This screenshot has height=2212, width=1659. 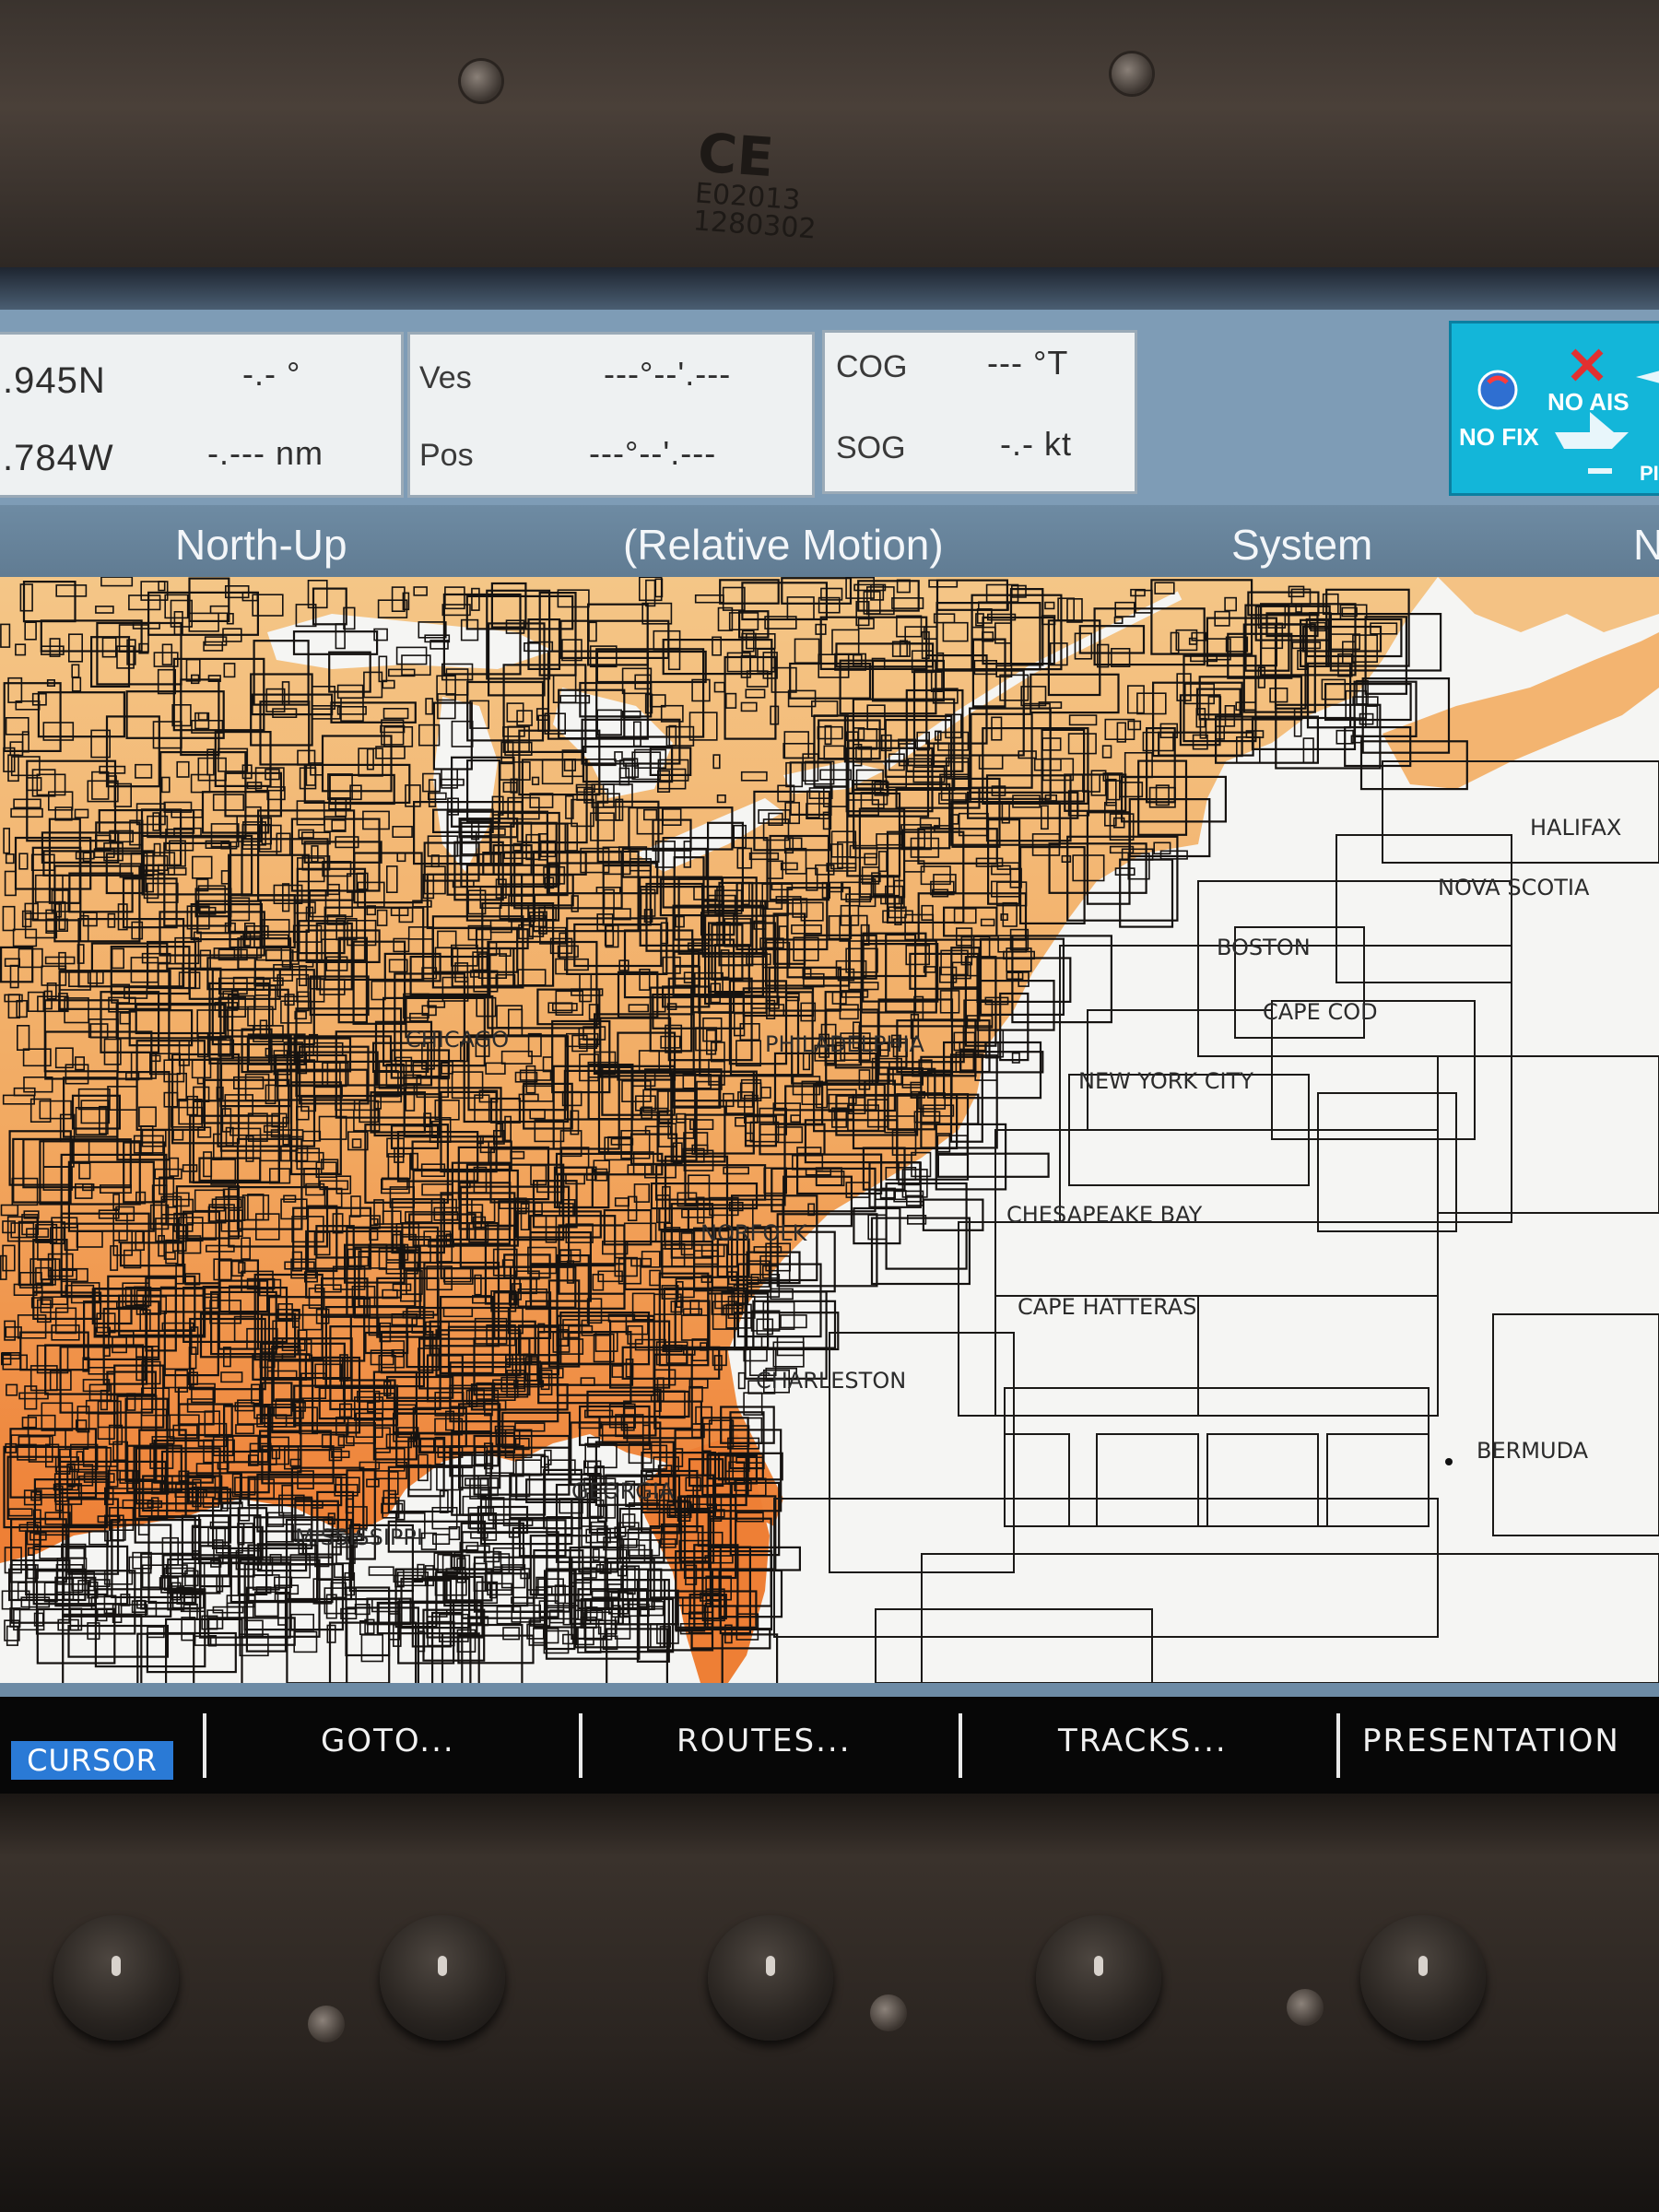 What do you see at coordinates (457, 1040) in the screenshot?
I see `label-chicago: CHICAGO` at bounding box center [457, 1040].